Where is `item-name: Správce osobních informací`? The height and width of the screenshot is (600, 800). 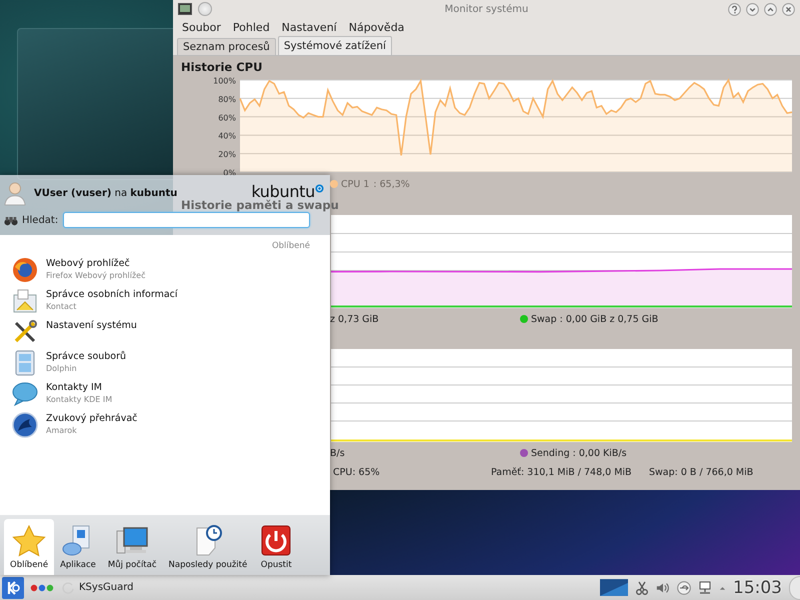 item-name: Správce osobních informací is located at coordinates (112, 295).